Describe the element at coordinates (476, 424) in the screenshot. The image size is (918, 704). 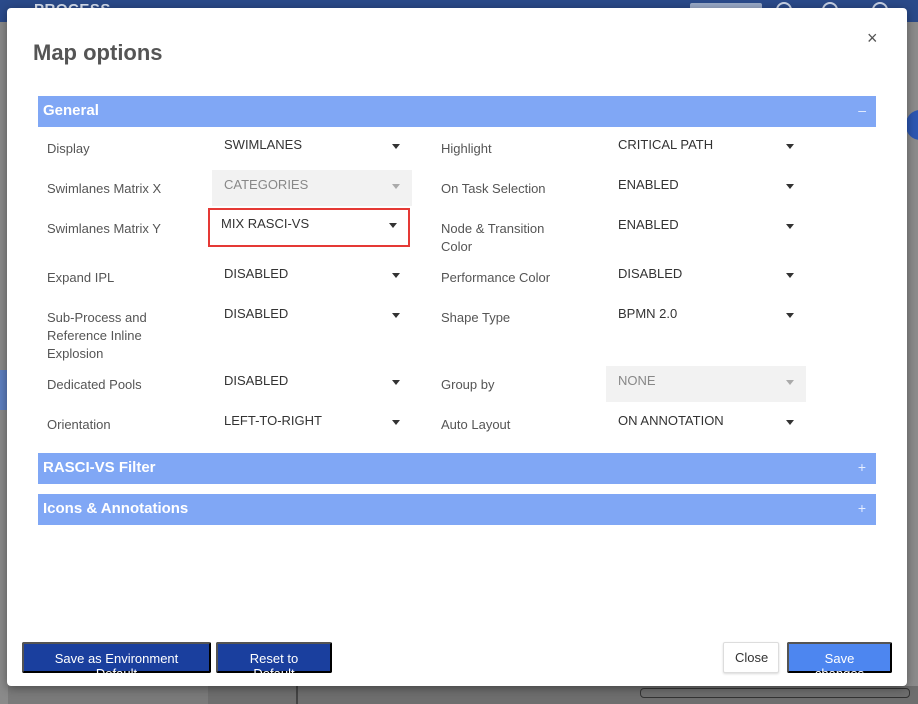
I see `label-auto-layout: Auto Layout` at that location.